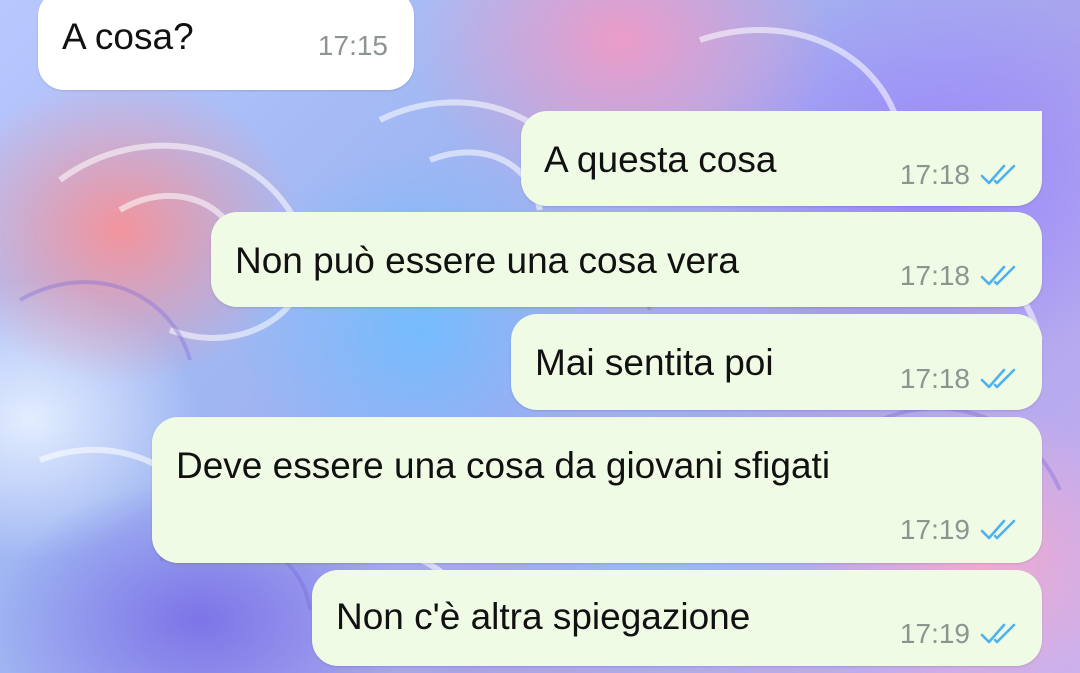 This screenshot has height=673, width=1080. I want to click on message-text: Mai sentita poi, so click(654, 362).